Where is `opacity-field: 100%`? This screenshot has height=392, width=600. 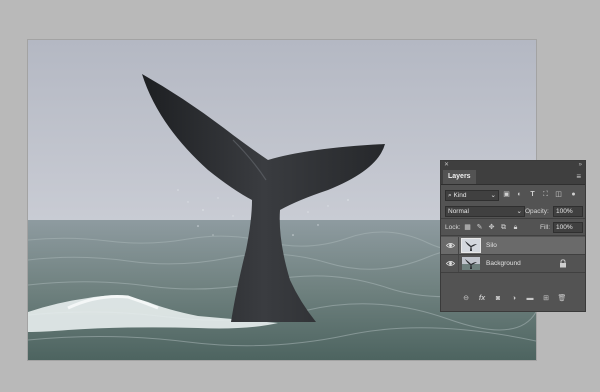
opacity-field: 100% is located at coordinates (568, 211).